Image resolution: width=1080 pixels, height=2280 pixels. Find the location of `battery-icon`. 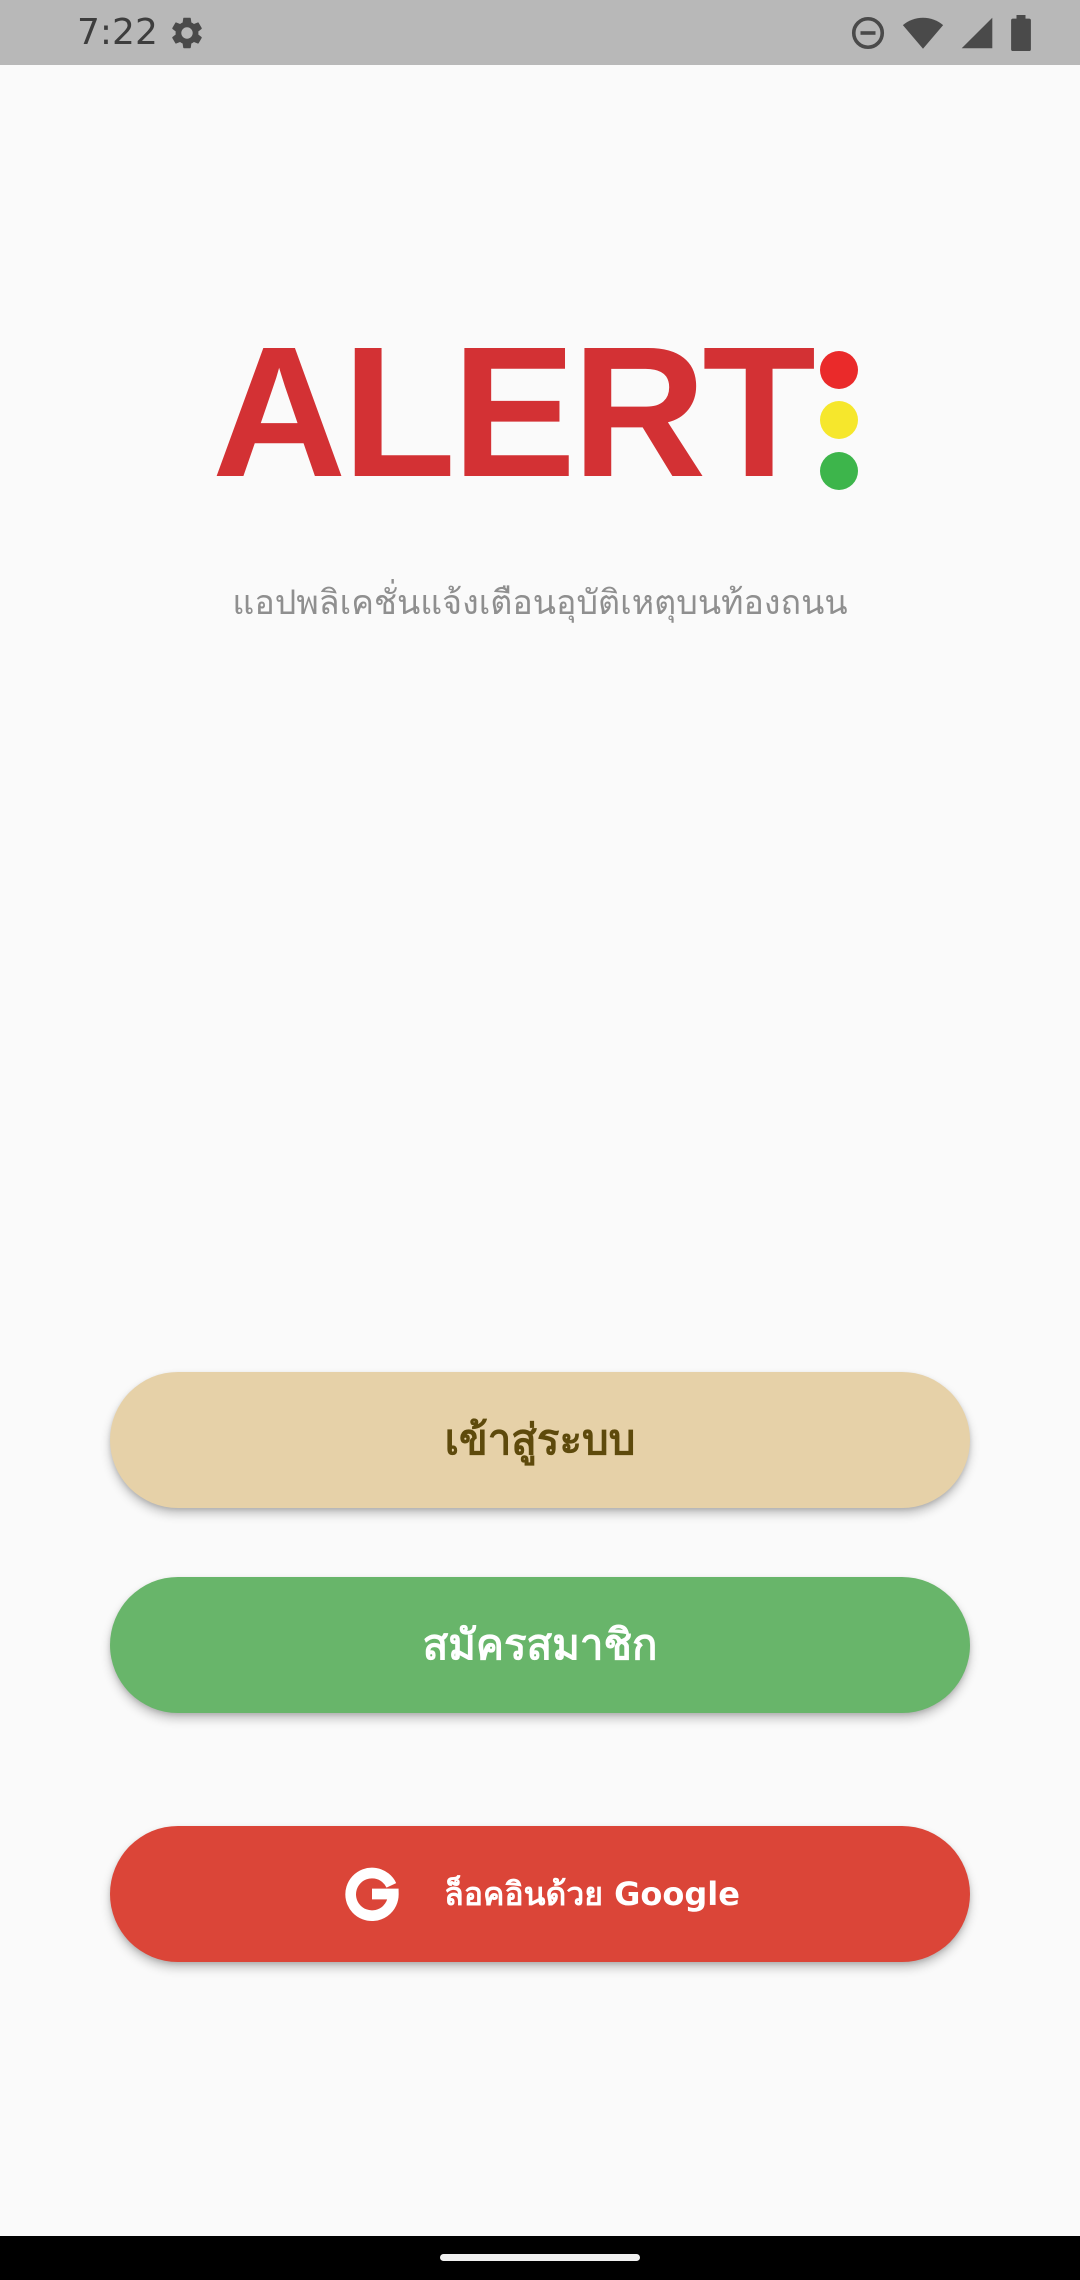

battery-icon is located at coordinates (1021, 33).